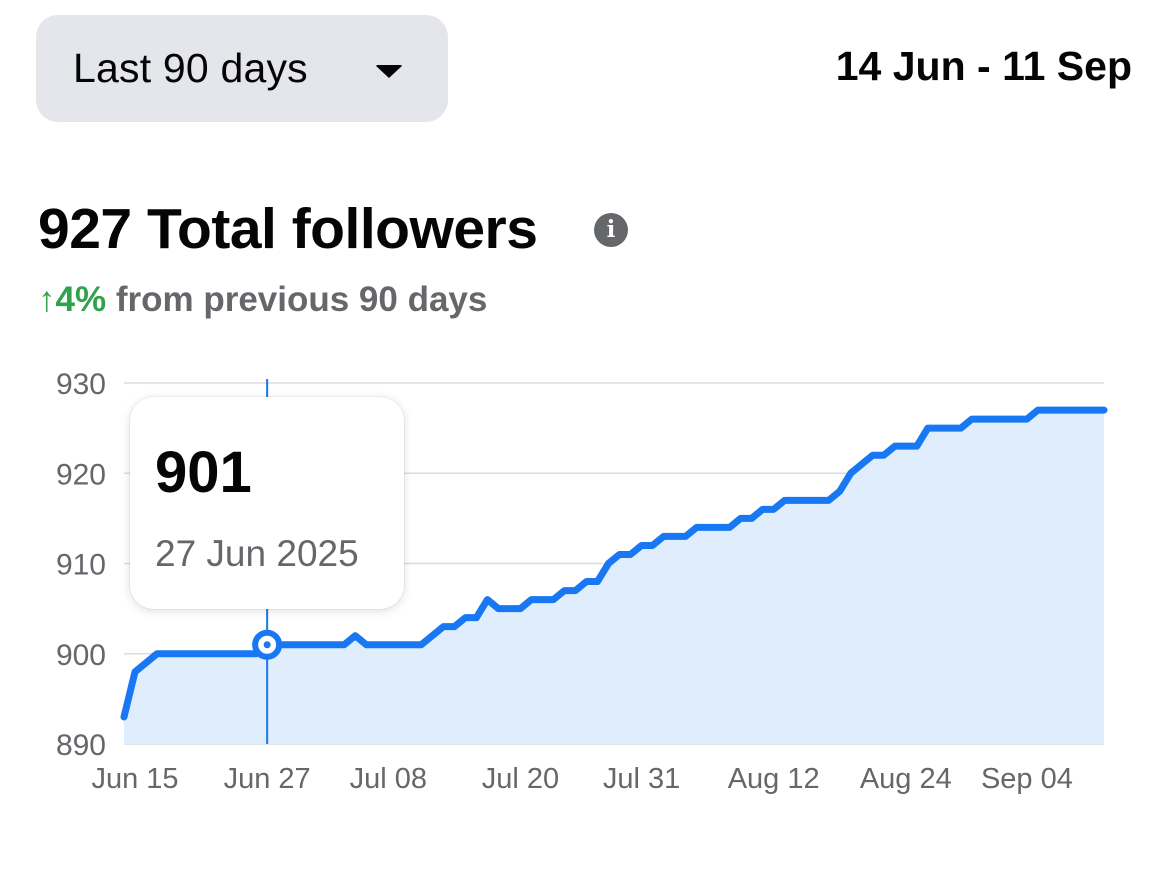  What do you see at coordinates (983, 66) in the screenshot?
I see `date-range-text: 14 Jun - 11 Sep` at bounding box center [983, 66].